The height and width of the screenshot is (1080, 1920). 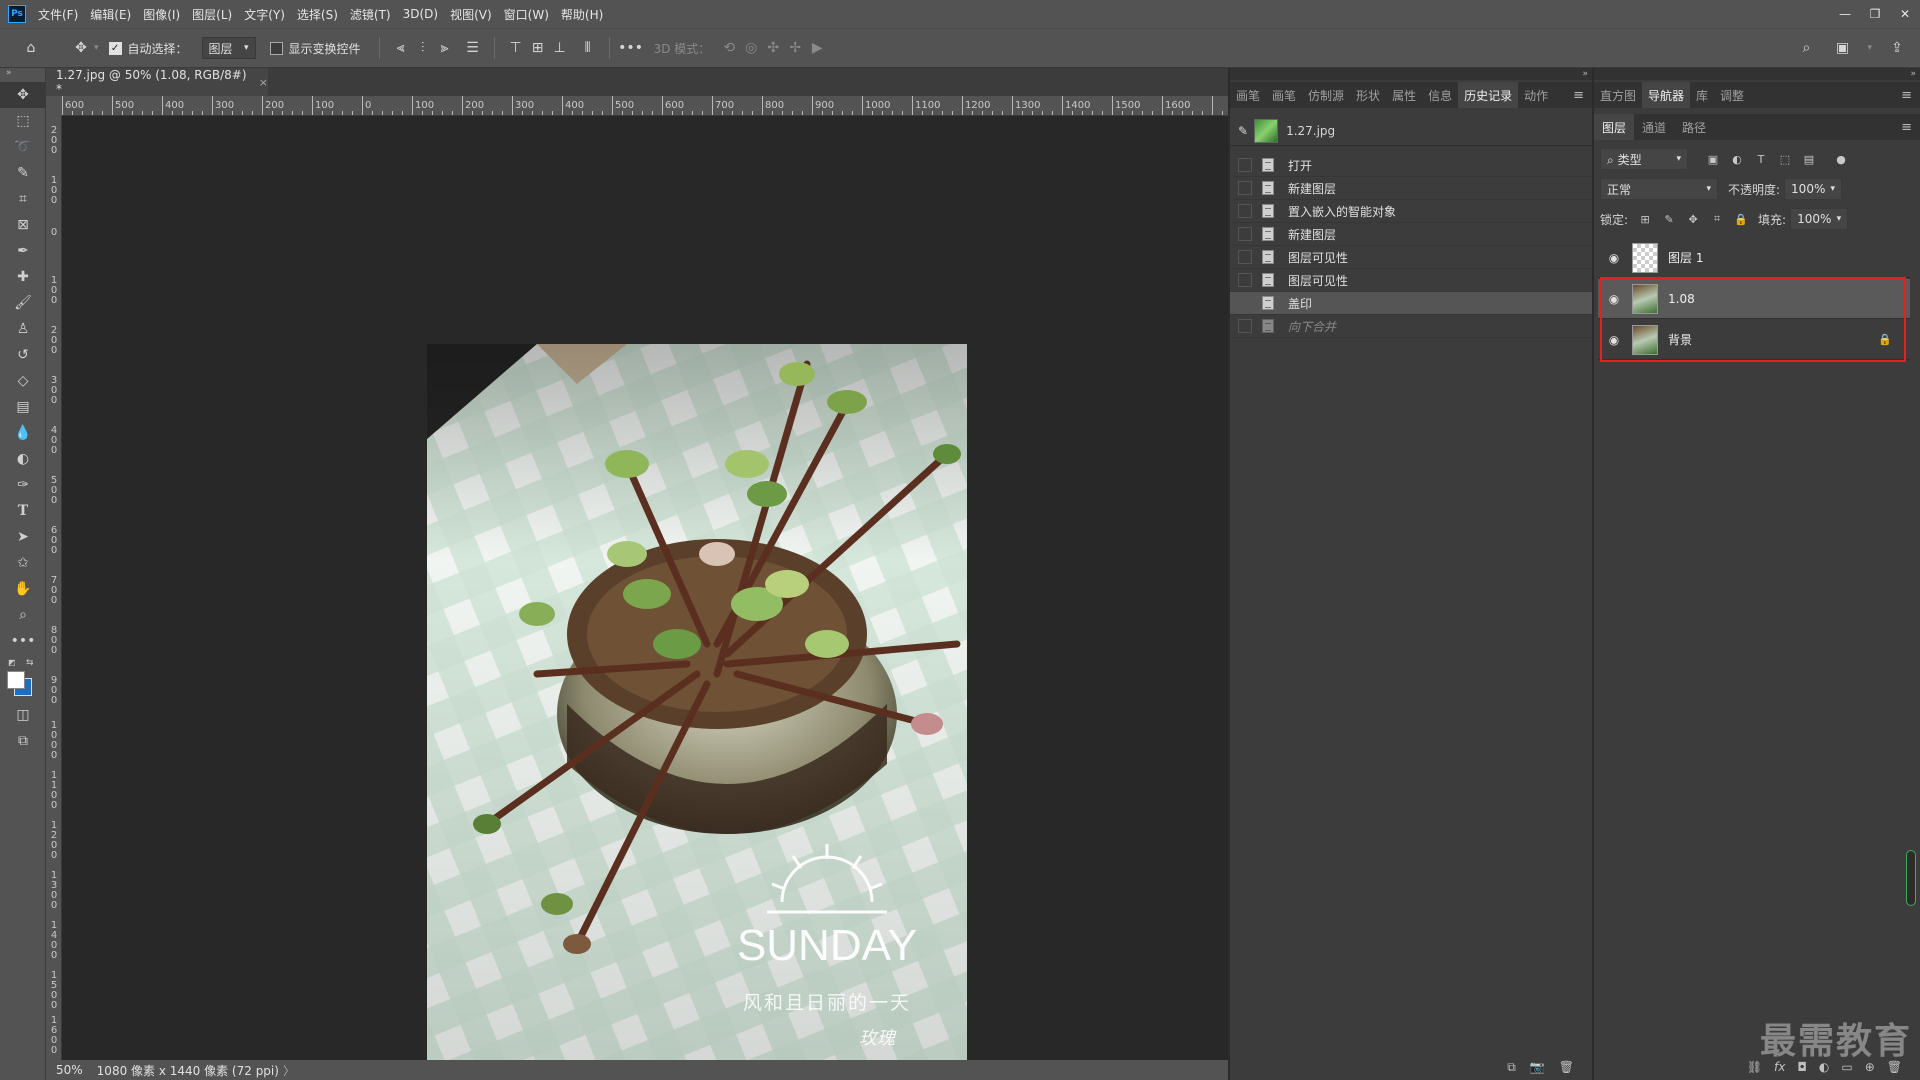 What do you see at coordinates (538, 48) in the screenshot?
I see `align-vcenter-icon: ⊞` at bounding box center [538, 48].